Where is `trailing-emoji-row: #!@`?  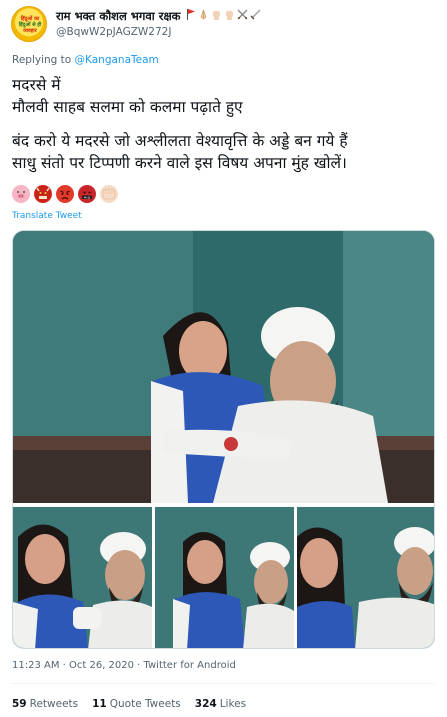
trailing-emoji-row: #!@ is located at coordinates (65, 194).